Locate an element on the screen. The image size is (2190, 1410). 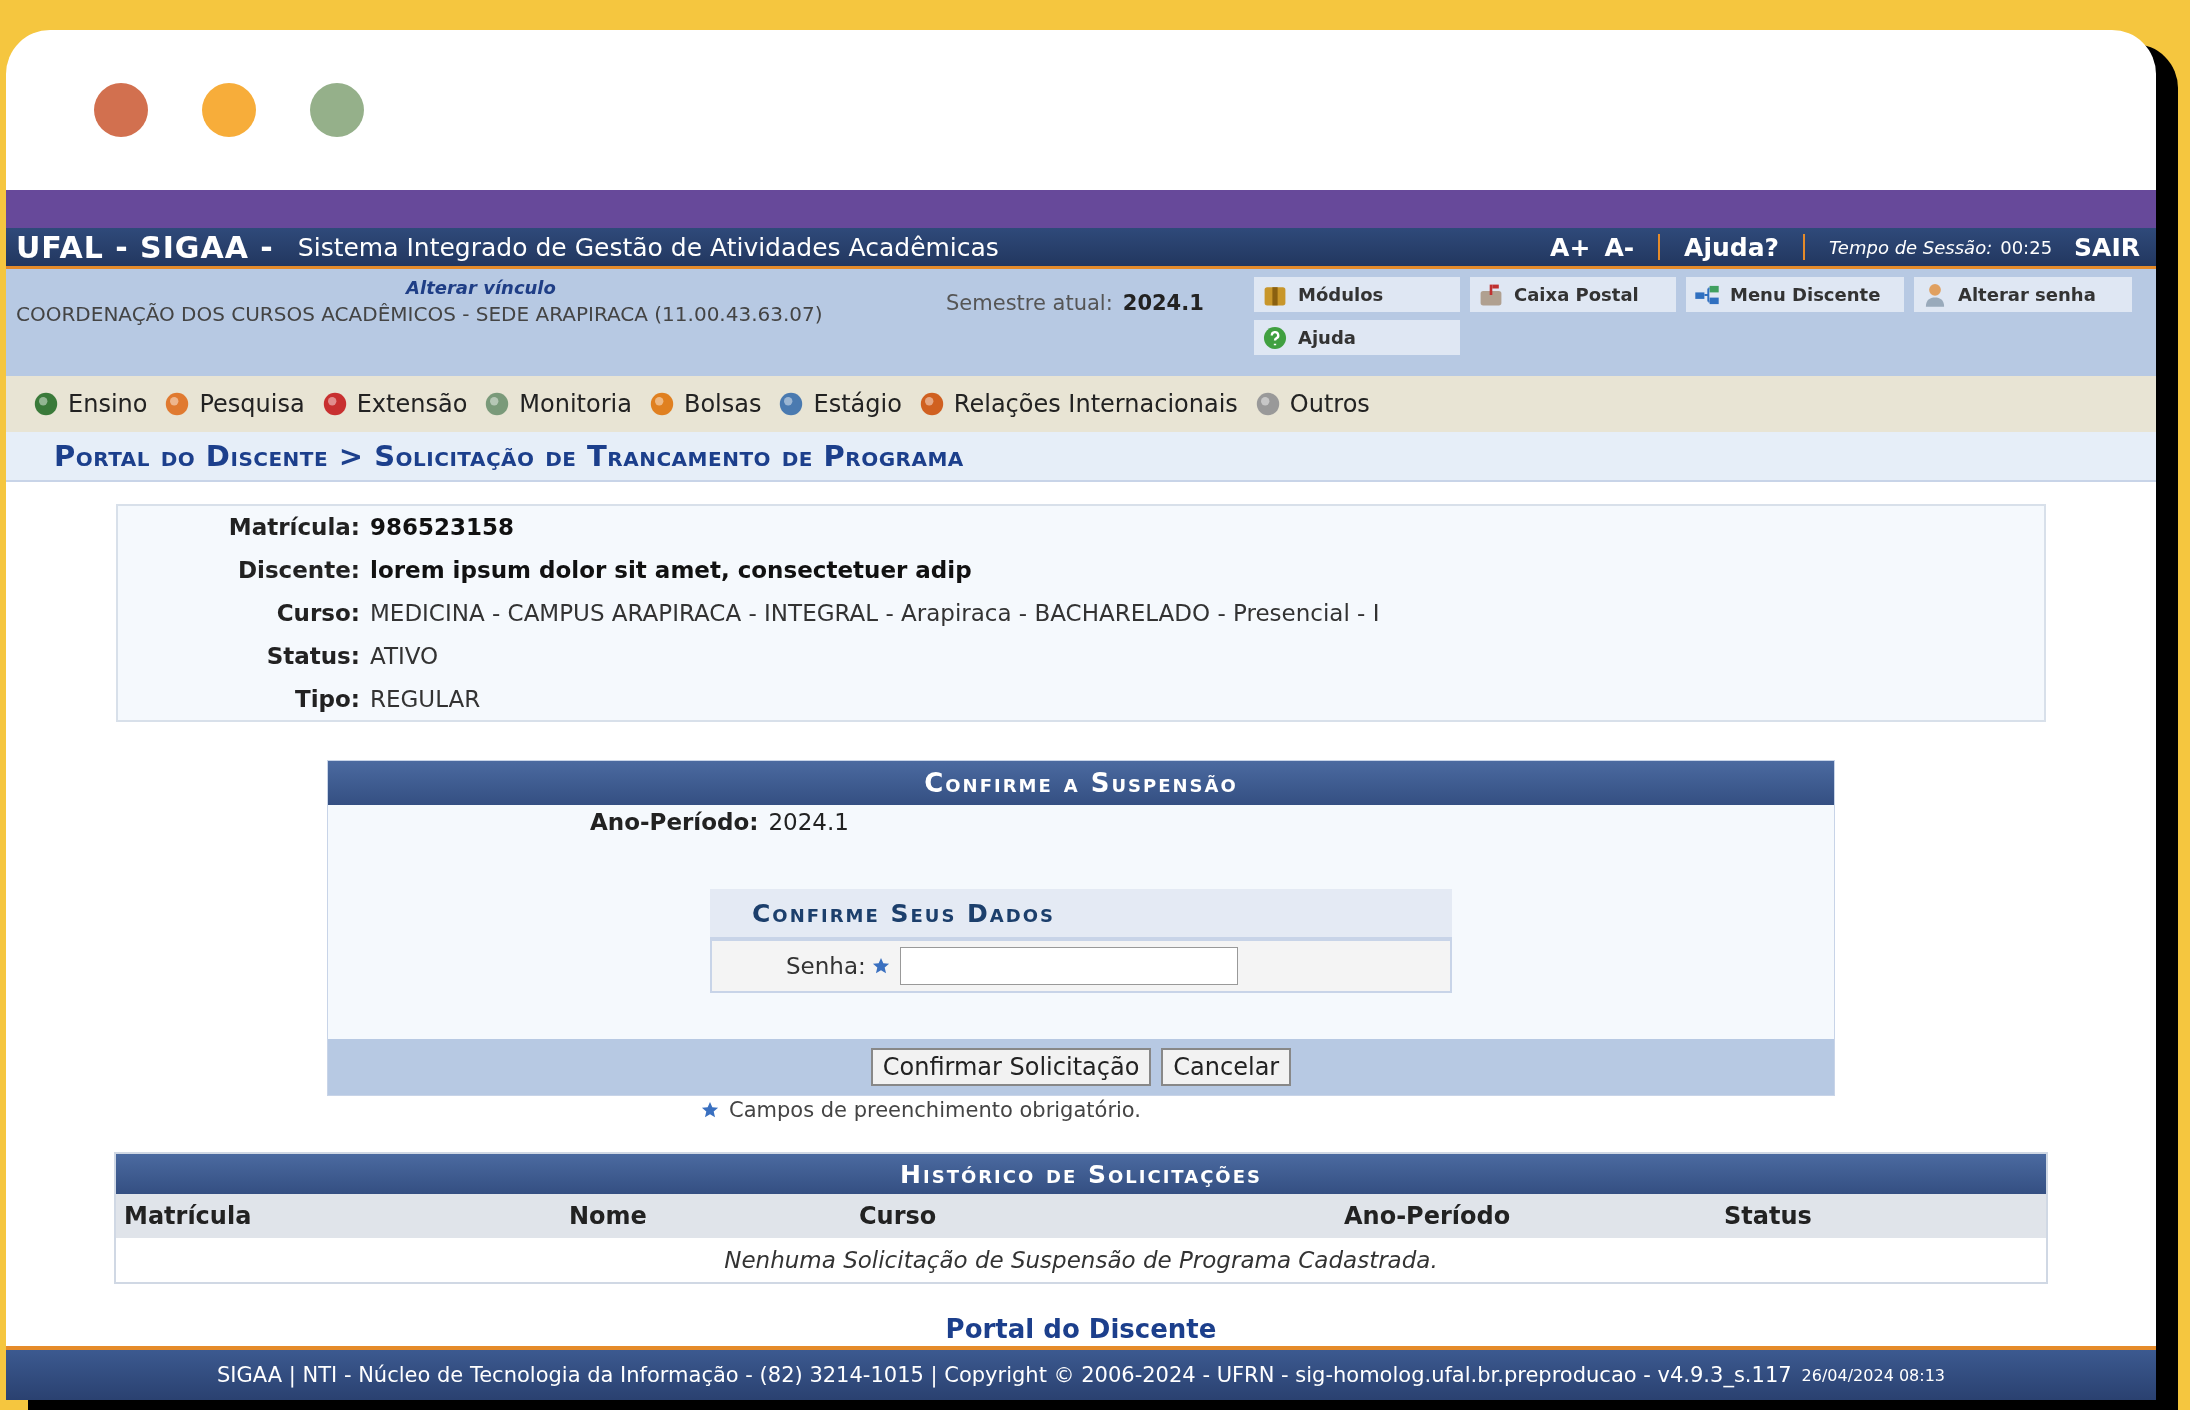
shortcut-link: Menu Discente is located at coordinates (1795, 294).